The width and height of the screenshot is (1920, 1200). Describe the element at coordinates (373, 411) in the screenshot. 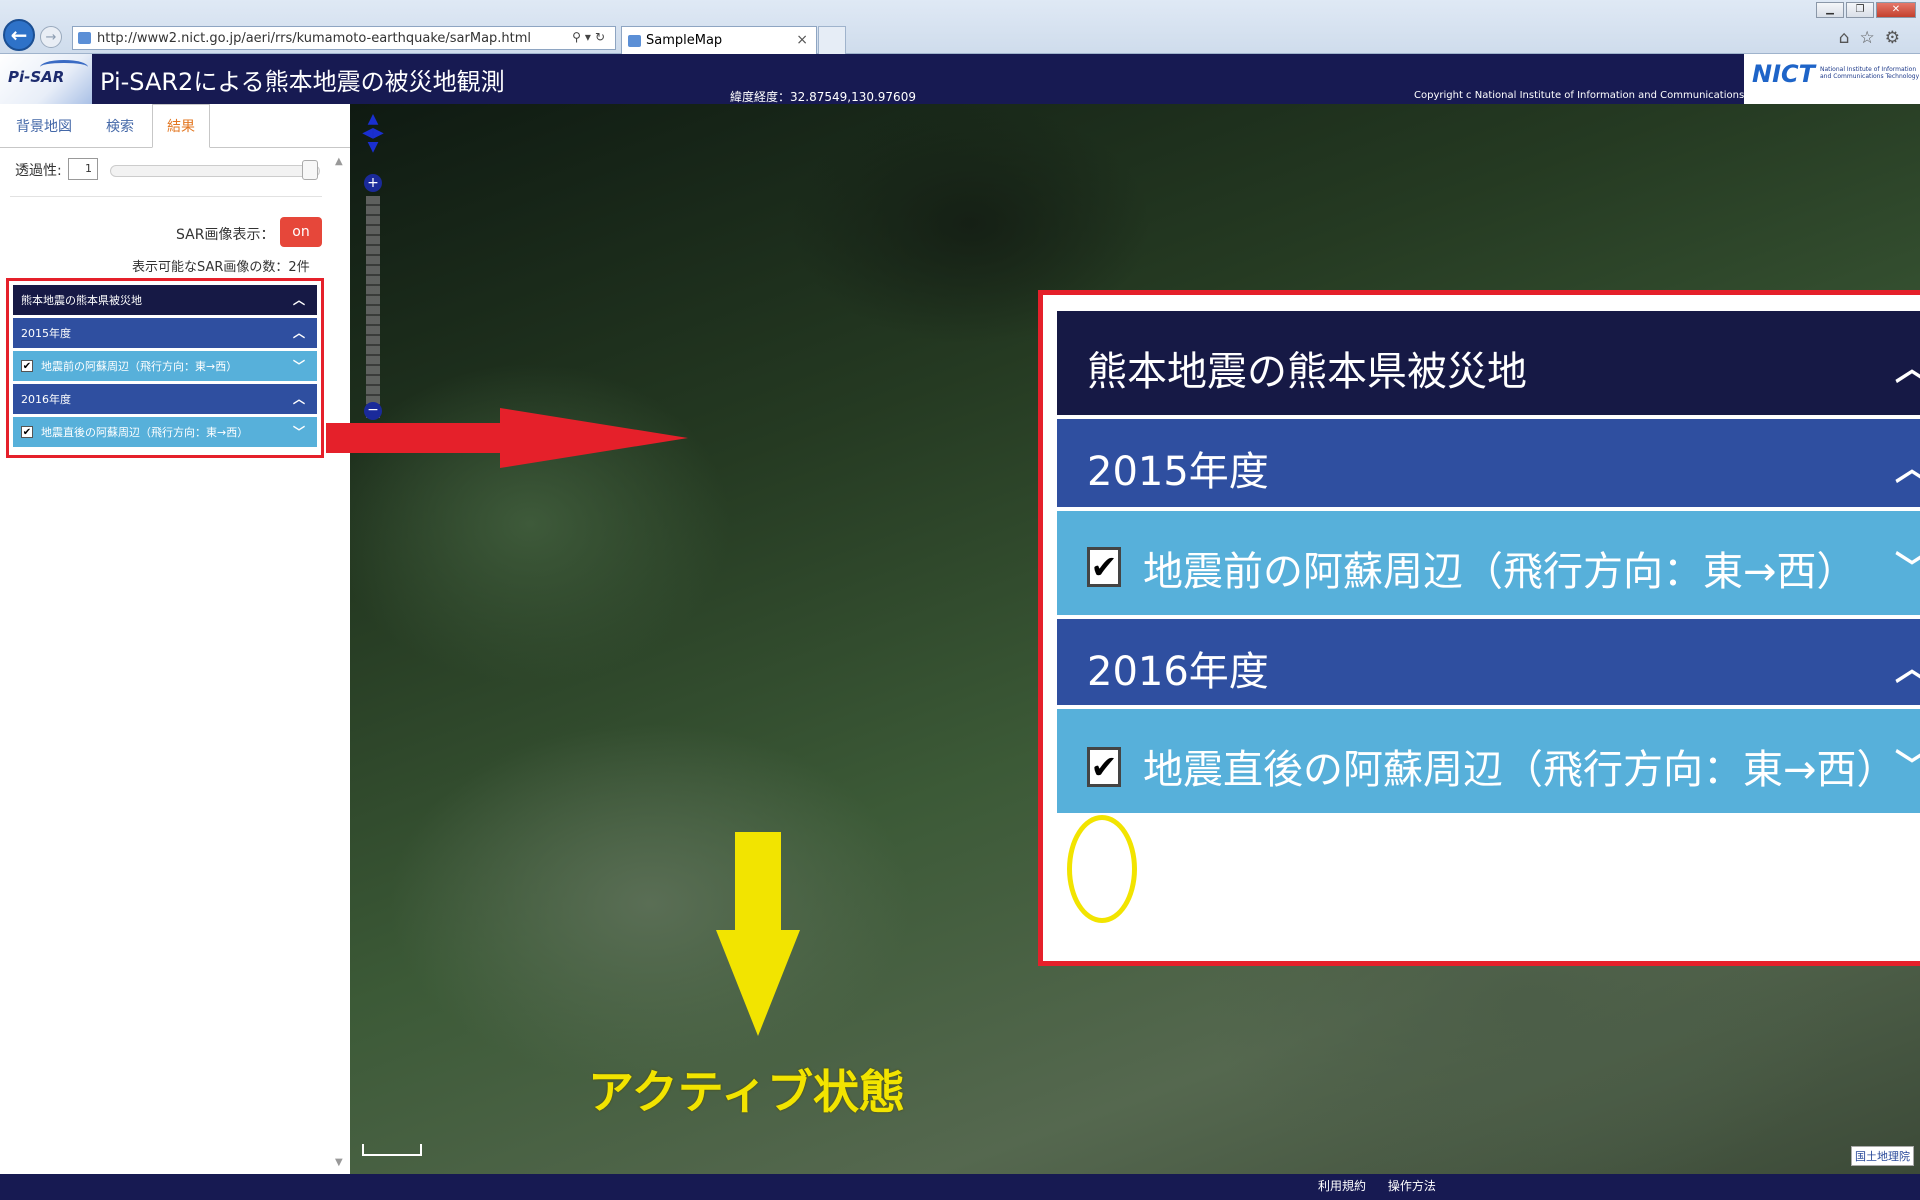

I see `zoom-out-button: −` at that location.